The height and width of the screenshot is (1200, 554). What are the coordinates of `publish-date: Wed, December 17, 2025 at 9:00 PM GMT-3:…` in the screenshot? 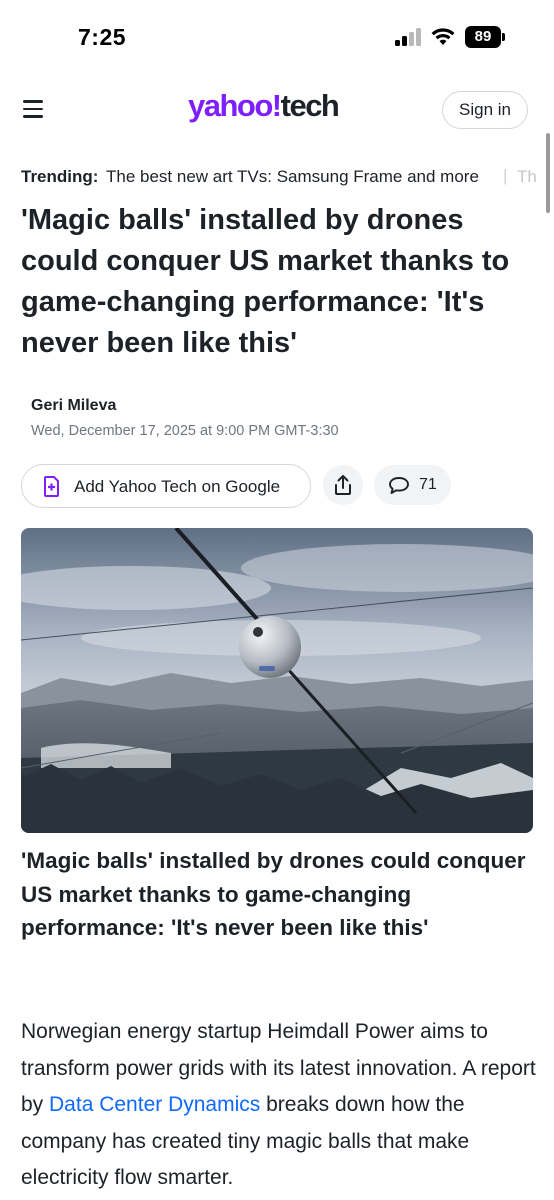 It's located at (185, 431).